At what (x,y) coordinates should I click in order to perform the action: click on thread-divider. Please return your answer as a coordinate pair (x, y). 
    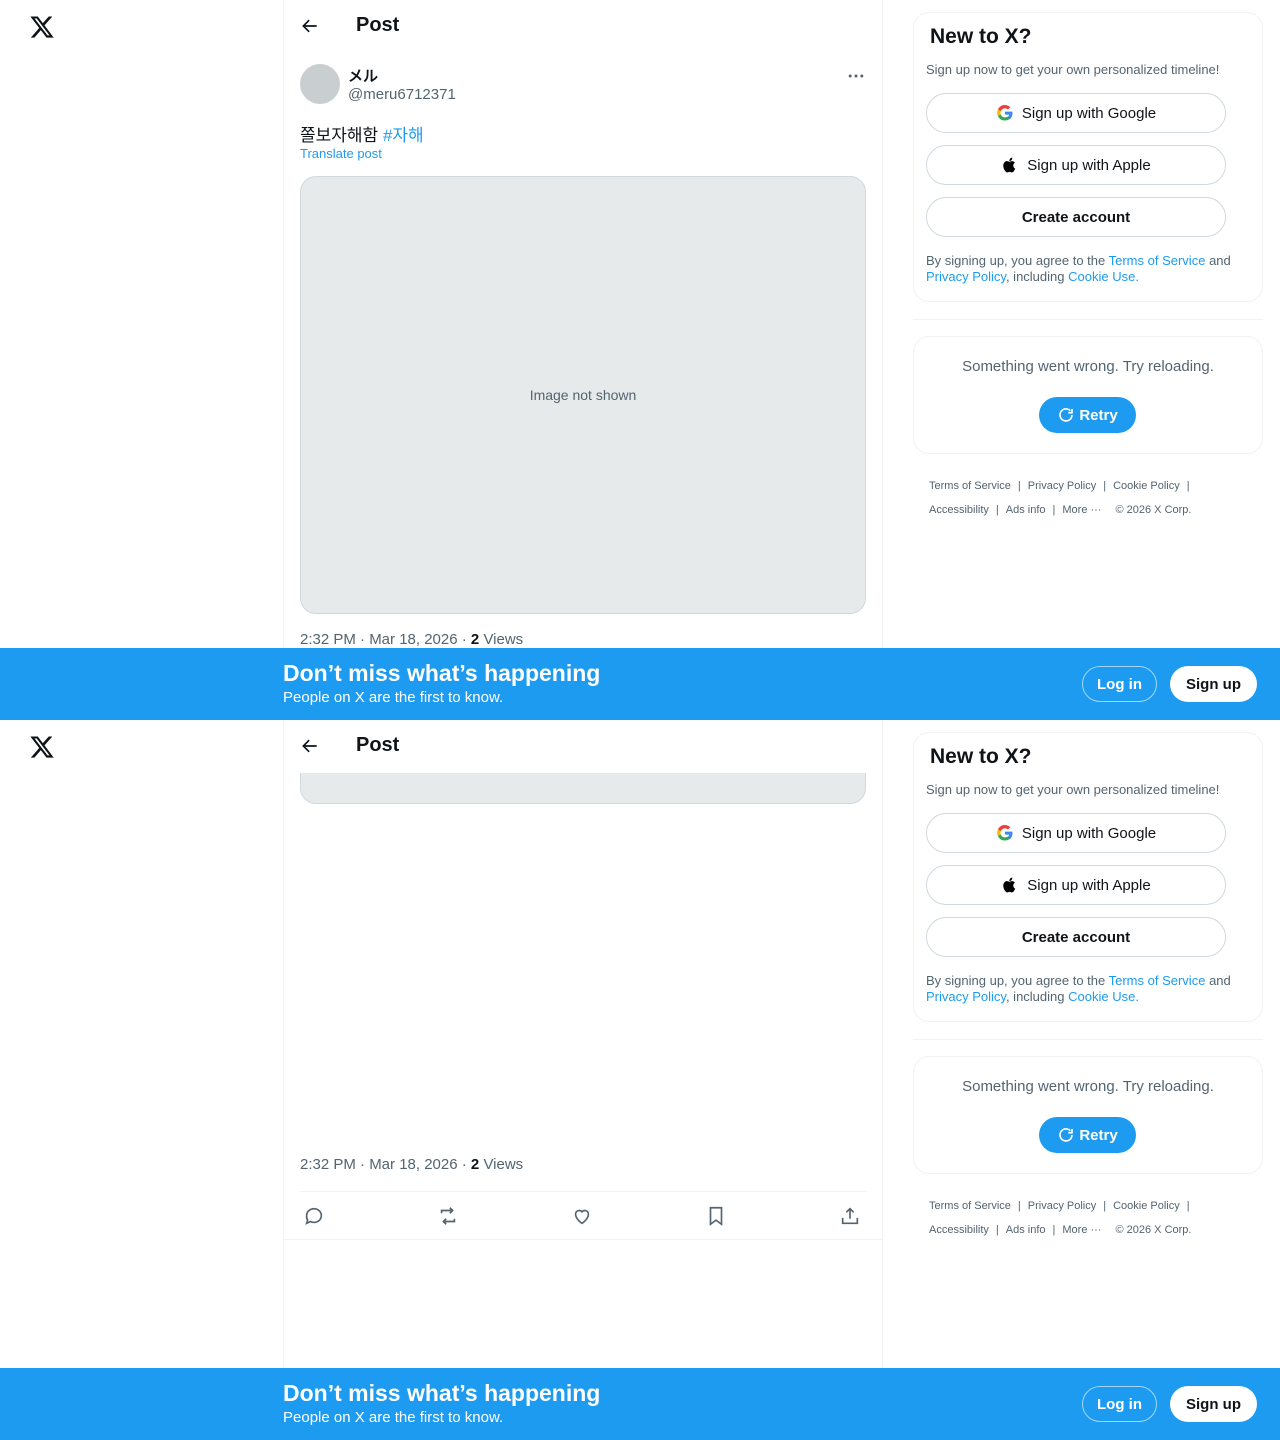
    Looking at the image, I should click on (583, 1239).